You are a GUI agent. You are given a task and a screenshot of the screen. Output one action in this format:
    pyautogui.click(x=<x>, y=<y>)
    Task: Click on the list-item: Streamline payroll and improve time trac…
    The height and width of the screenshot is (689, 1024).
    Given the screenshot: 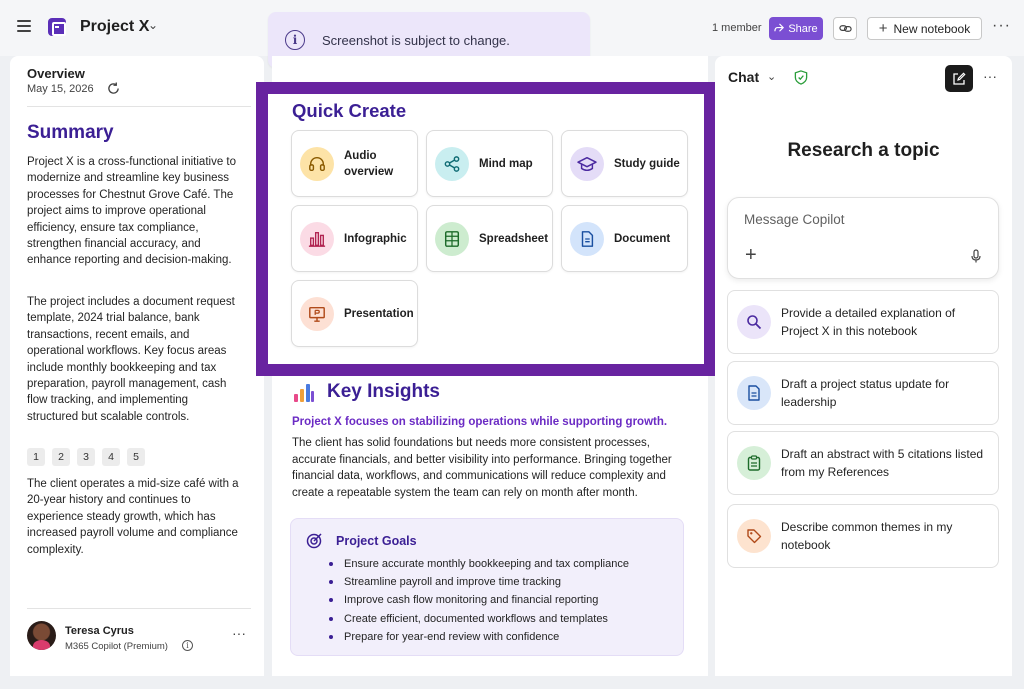 What is the action you would take?
    pyautogui.click(x=479, y=582)
    